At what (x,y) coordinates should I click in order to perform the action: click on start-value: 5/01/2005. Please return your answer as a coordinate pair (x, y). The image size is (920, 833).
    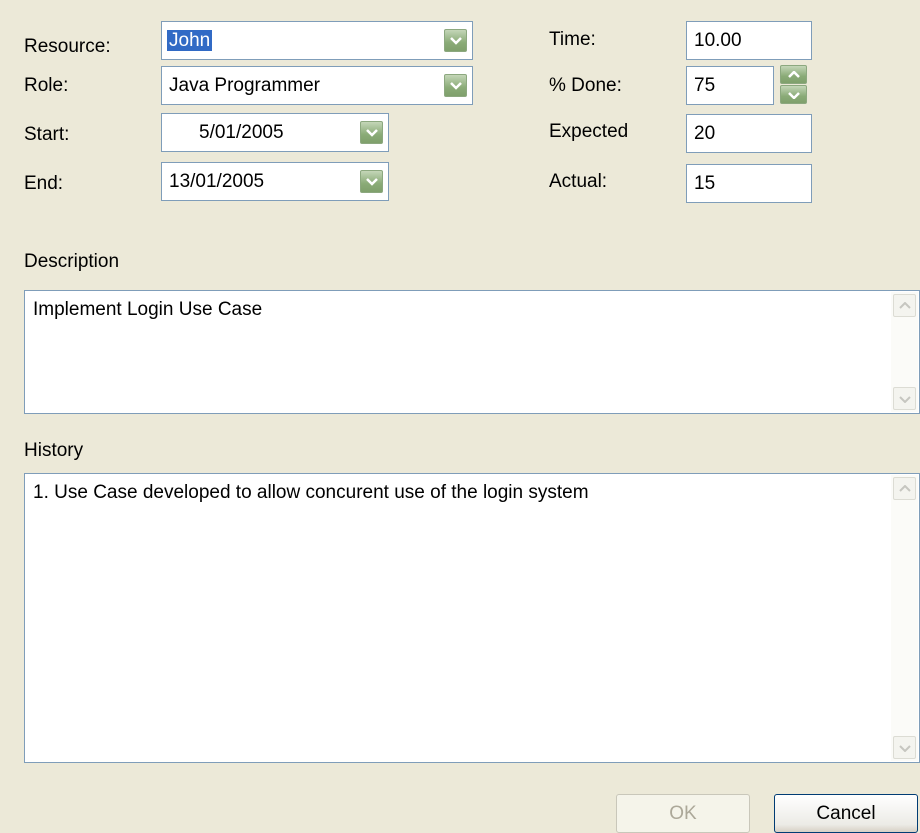
    Looking at the image, I should click on (241, 132).